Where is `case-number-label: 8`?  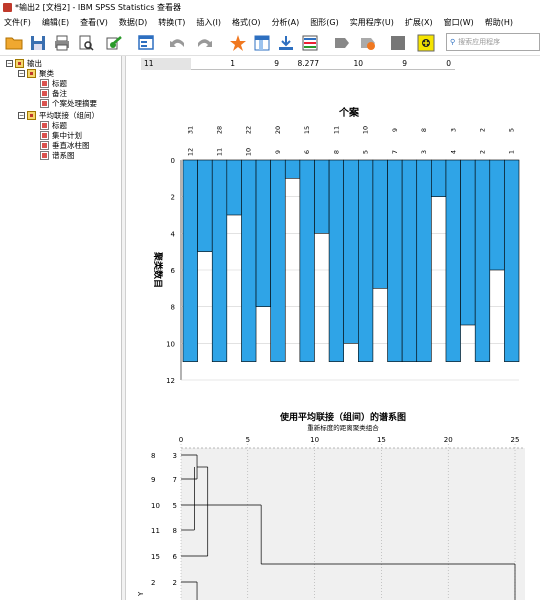
case-number-label: 8 is located at coordinates (424, 130).